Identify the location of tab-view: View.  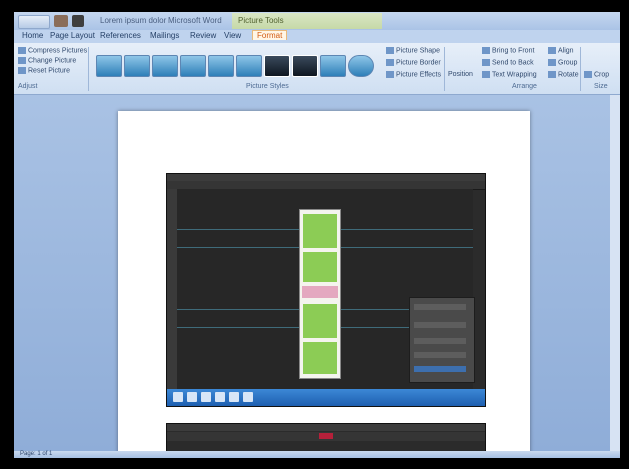
(232, 35).